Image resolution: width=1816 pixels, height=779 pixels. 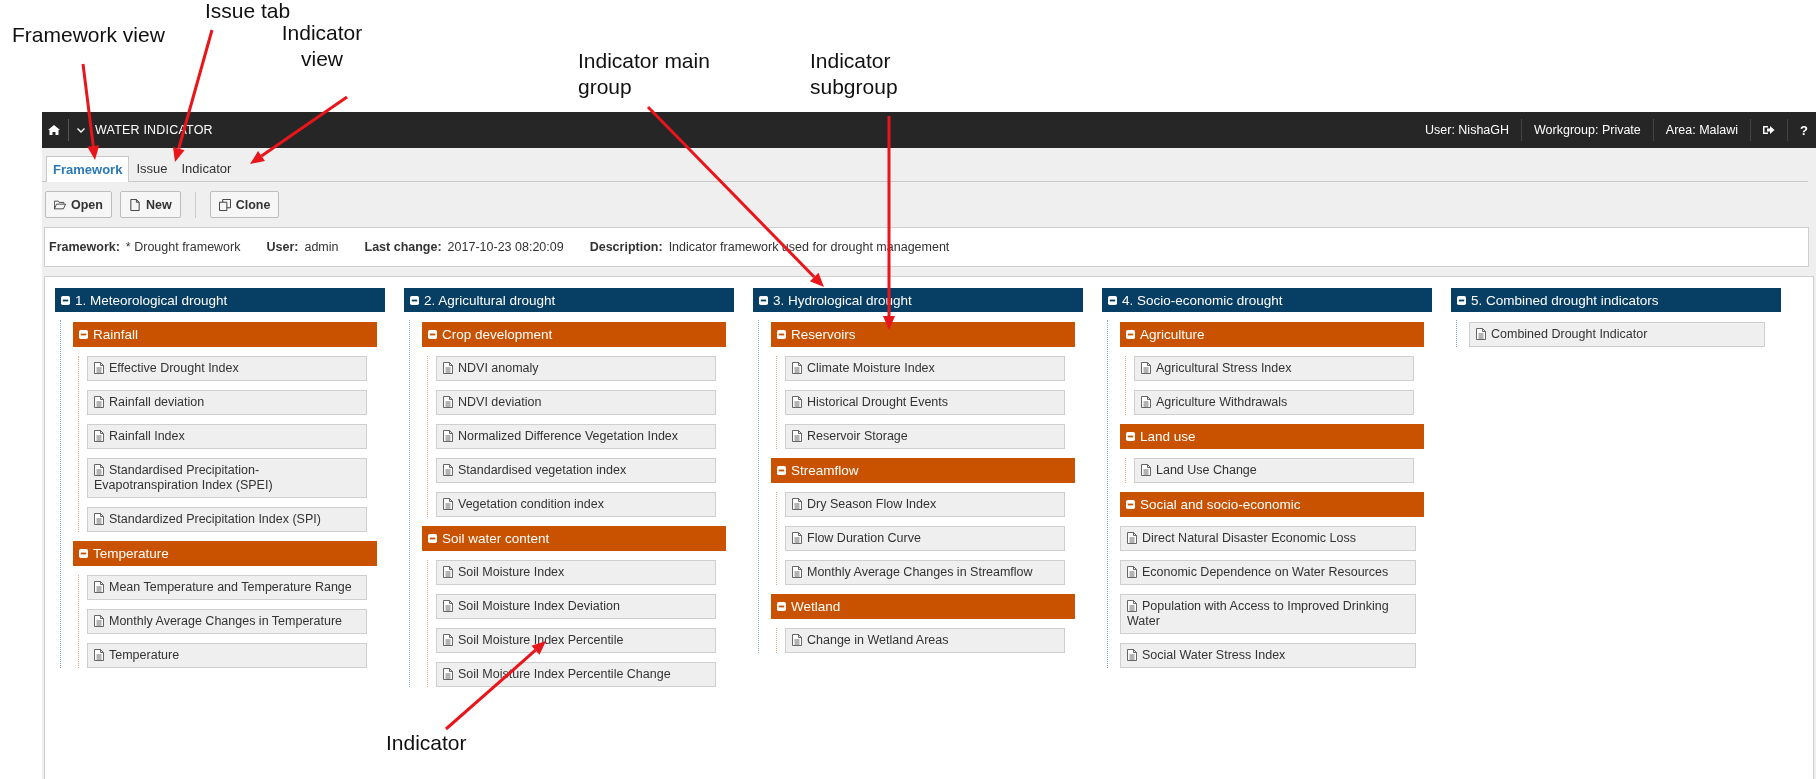 I want to click on clone-button: Clone, so click(x=244, y=204).